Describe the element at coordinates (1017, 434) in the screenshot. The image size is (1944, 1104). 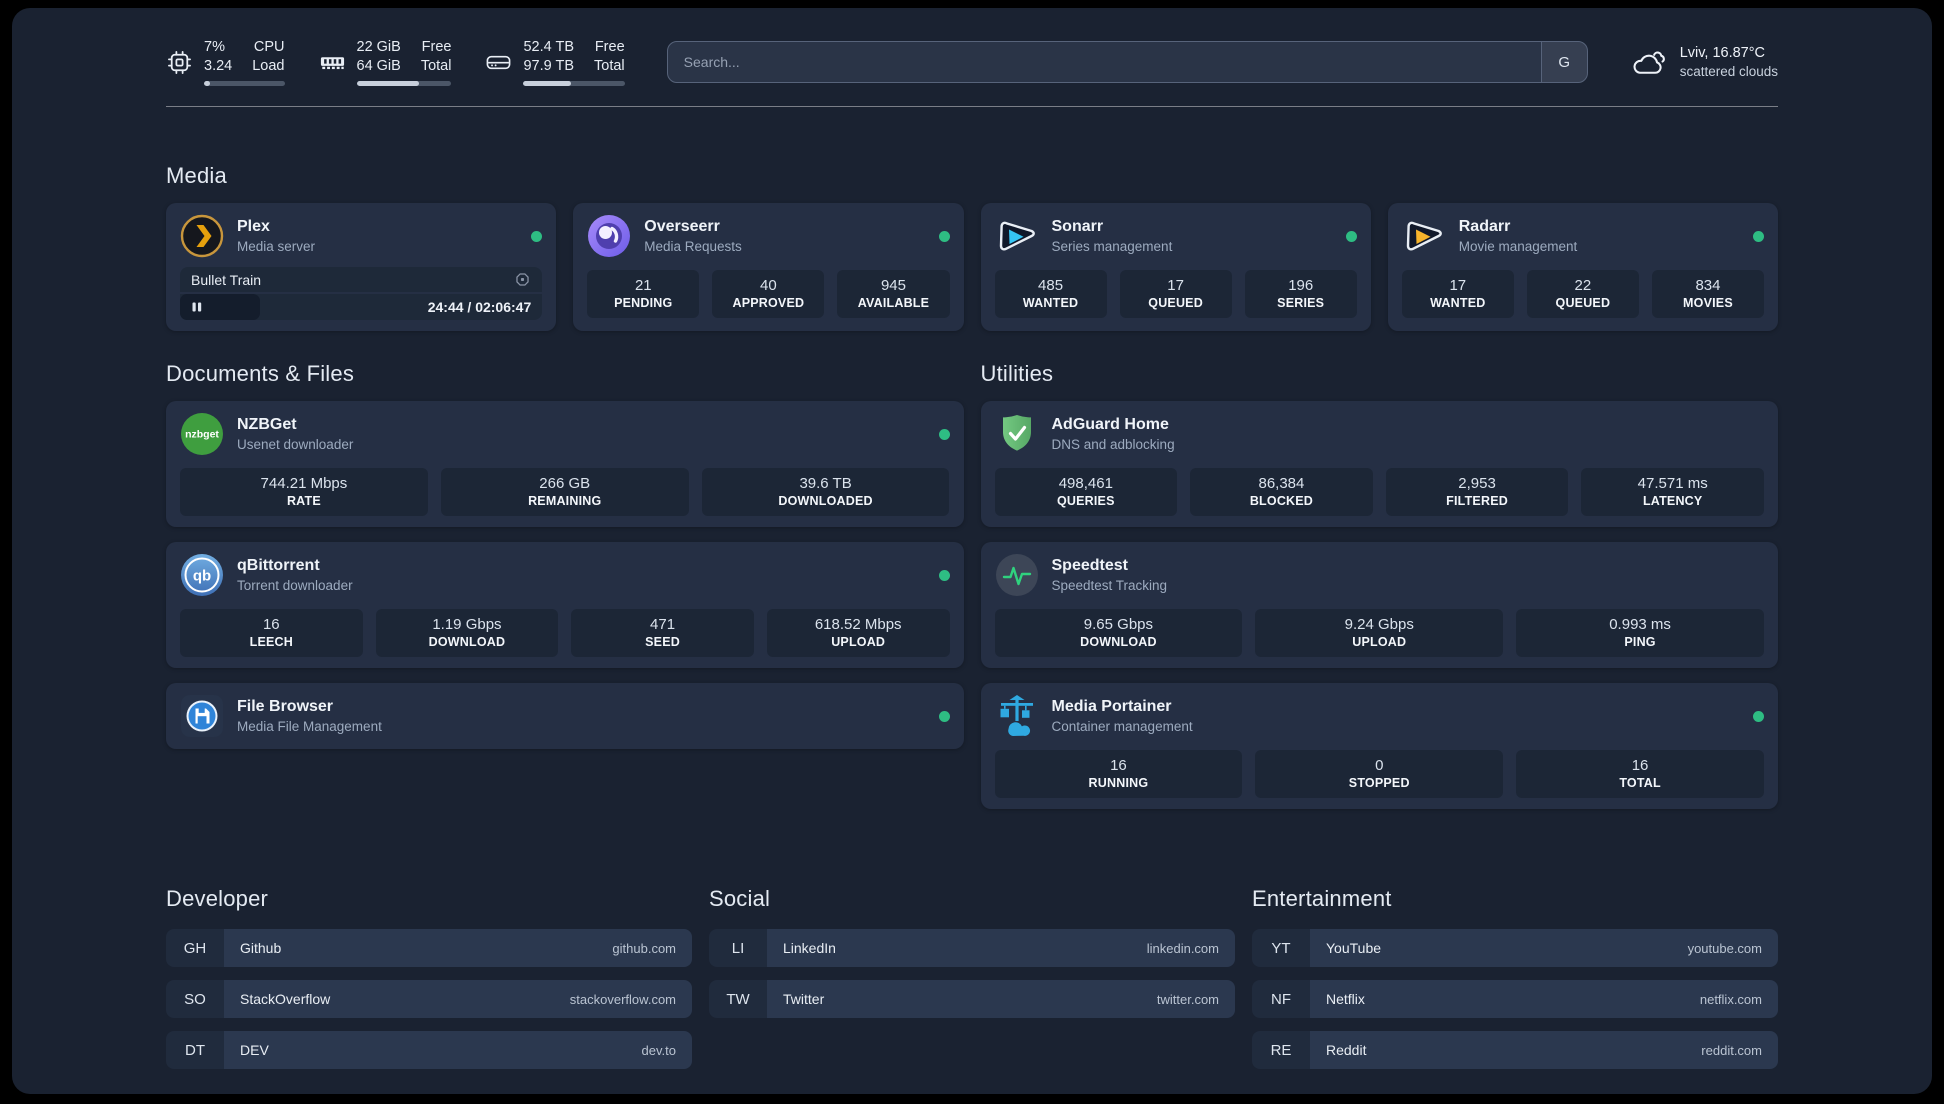
I see `adguard-shield-icon` at that location.